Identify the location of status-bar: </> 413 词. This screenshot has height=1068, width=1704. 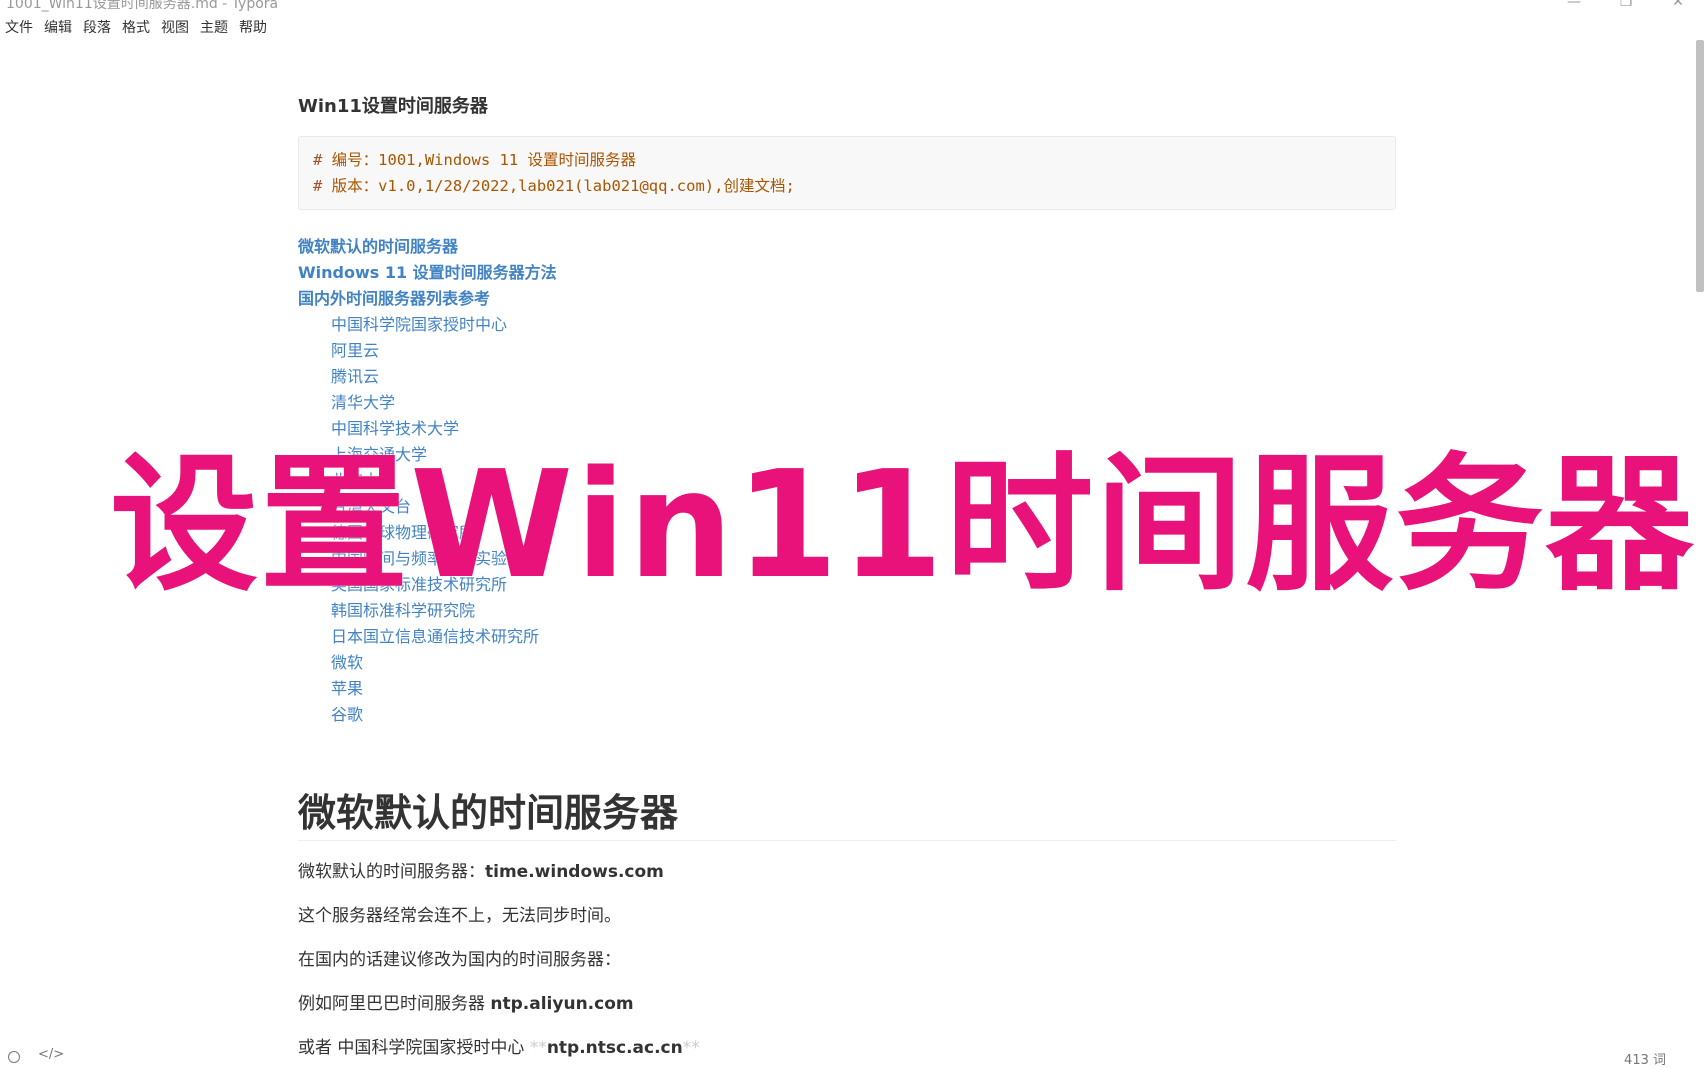
(852, 1057).